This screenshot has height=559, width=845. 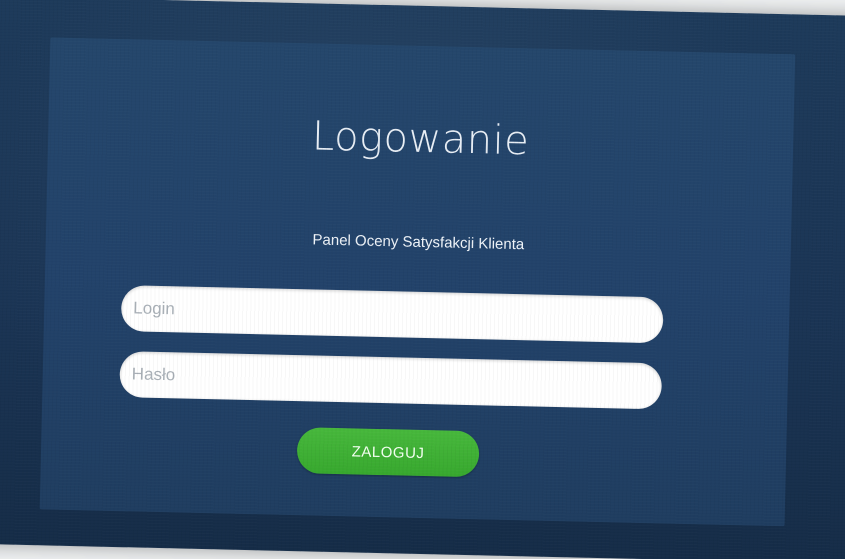 What do you see at coordinates (418, 242) in the screenshot?
I see `app-subtitle: Panel Oceny Satysfakcji Klienta` at bounding box center [418, 242].